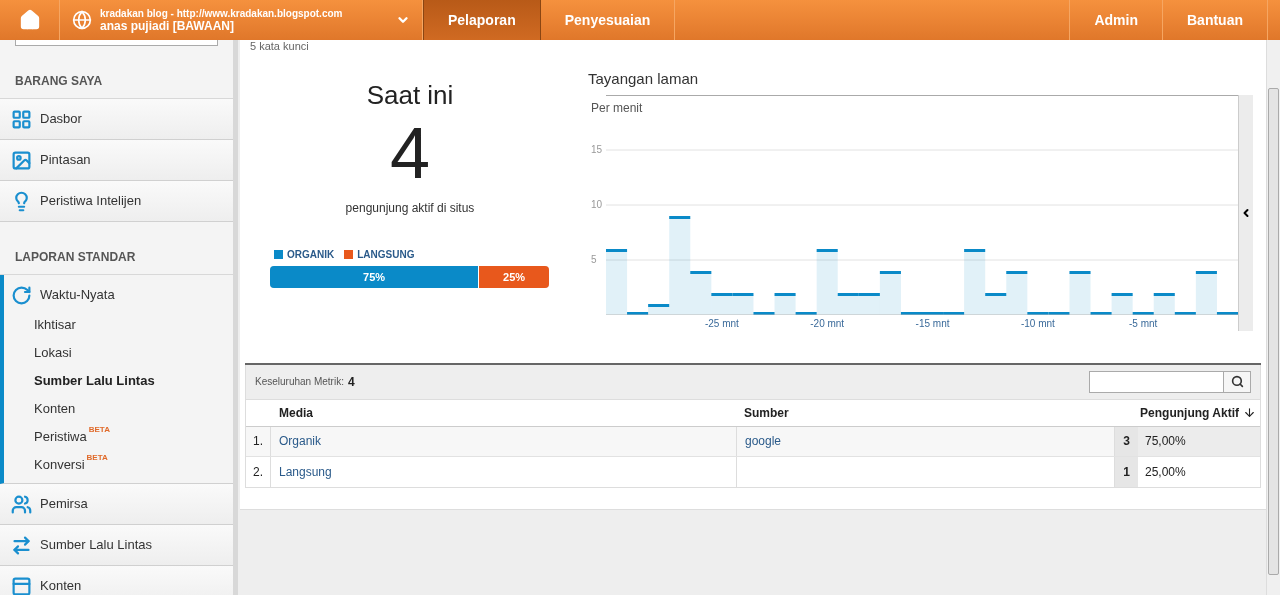 The width and height of the screenshot is (1280, 595). I want to click on y-tick-label: 10, so click(597, 204).